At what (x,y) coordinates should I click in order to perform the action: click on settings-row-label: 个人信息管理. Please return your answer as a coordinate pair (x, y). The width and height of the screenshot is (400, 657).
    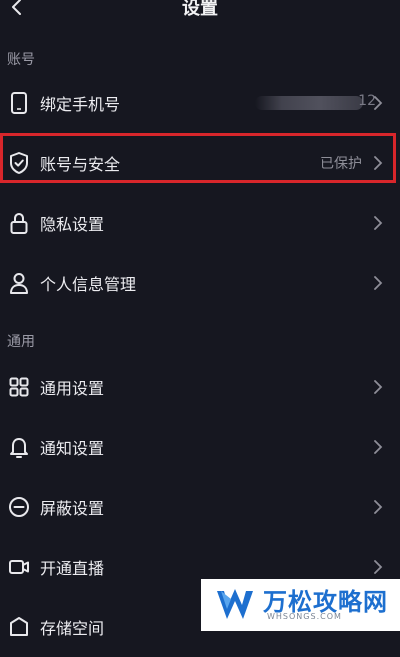
    Looking at the image, I should click on (88, 284).